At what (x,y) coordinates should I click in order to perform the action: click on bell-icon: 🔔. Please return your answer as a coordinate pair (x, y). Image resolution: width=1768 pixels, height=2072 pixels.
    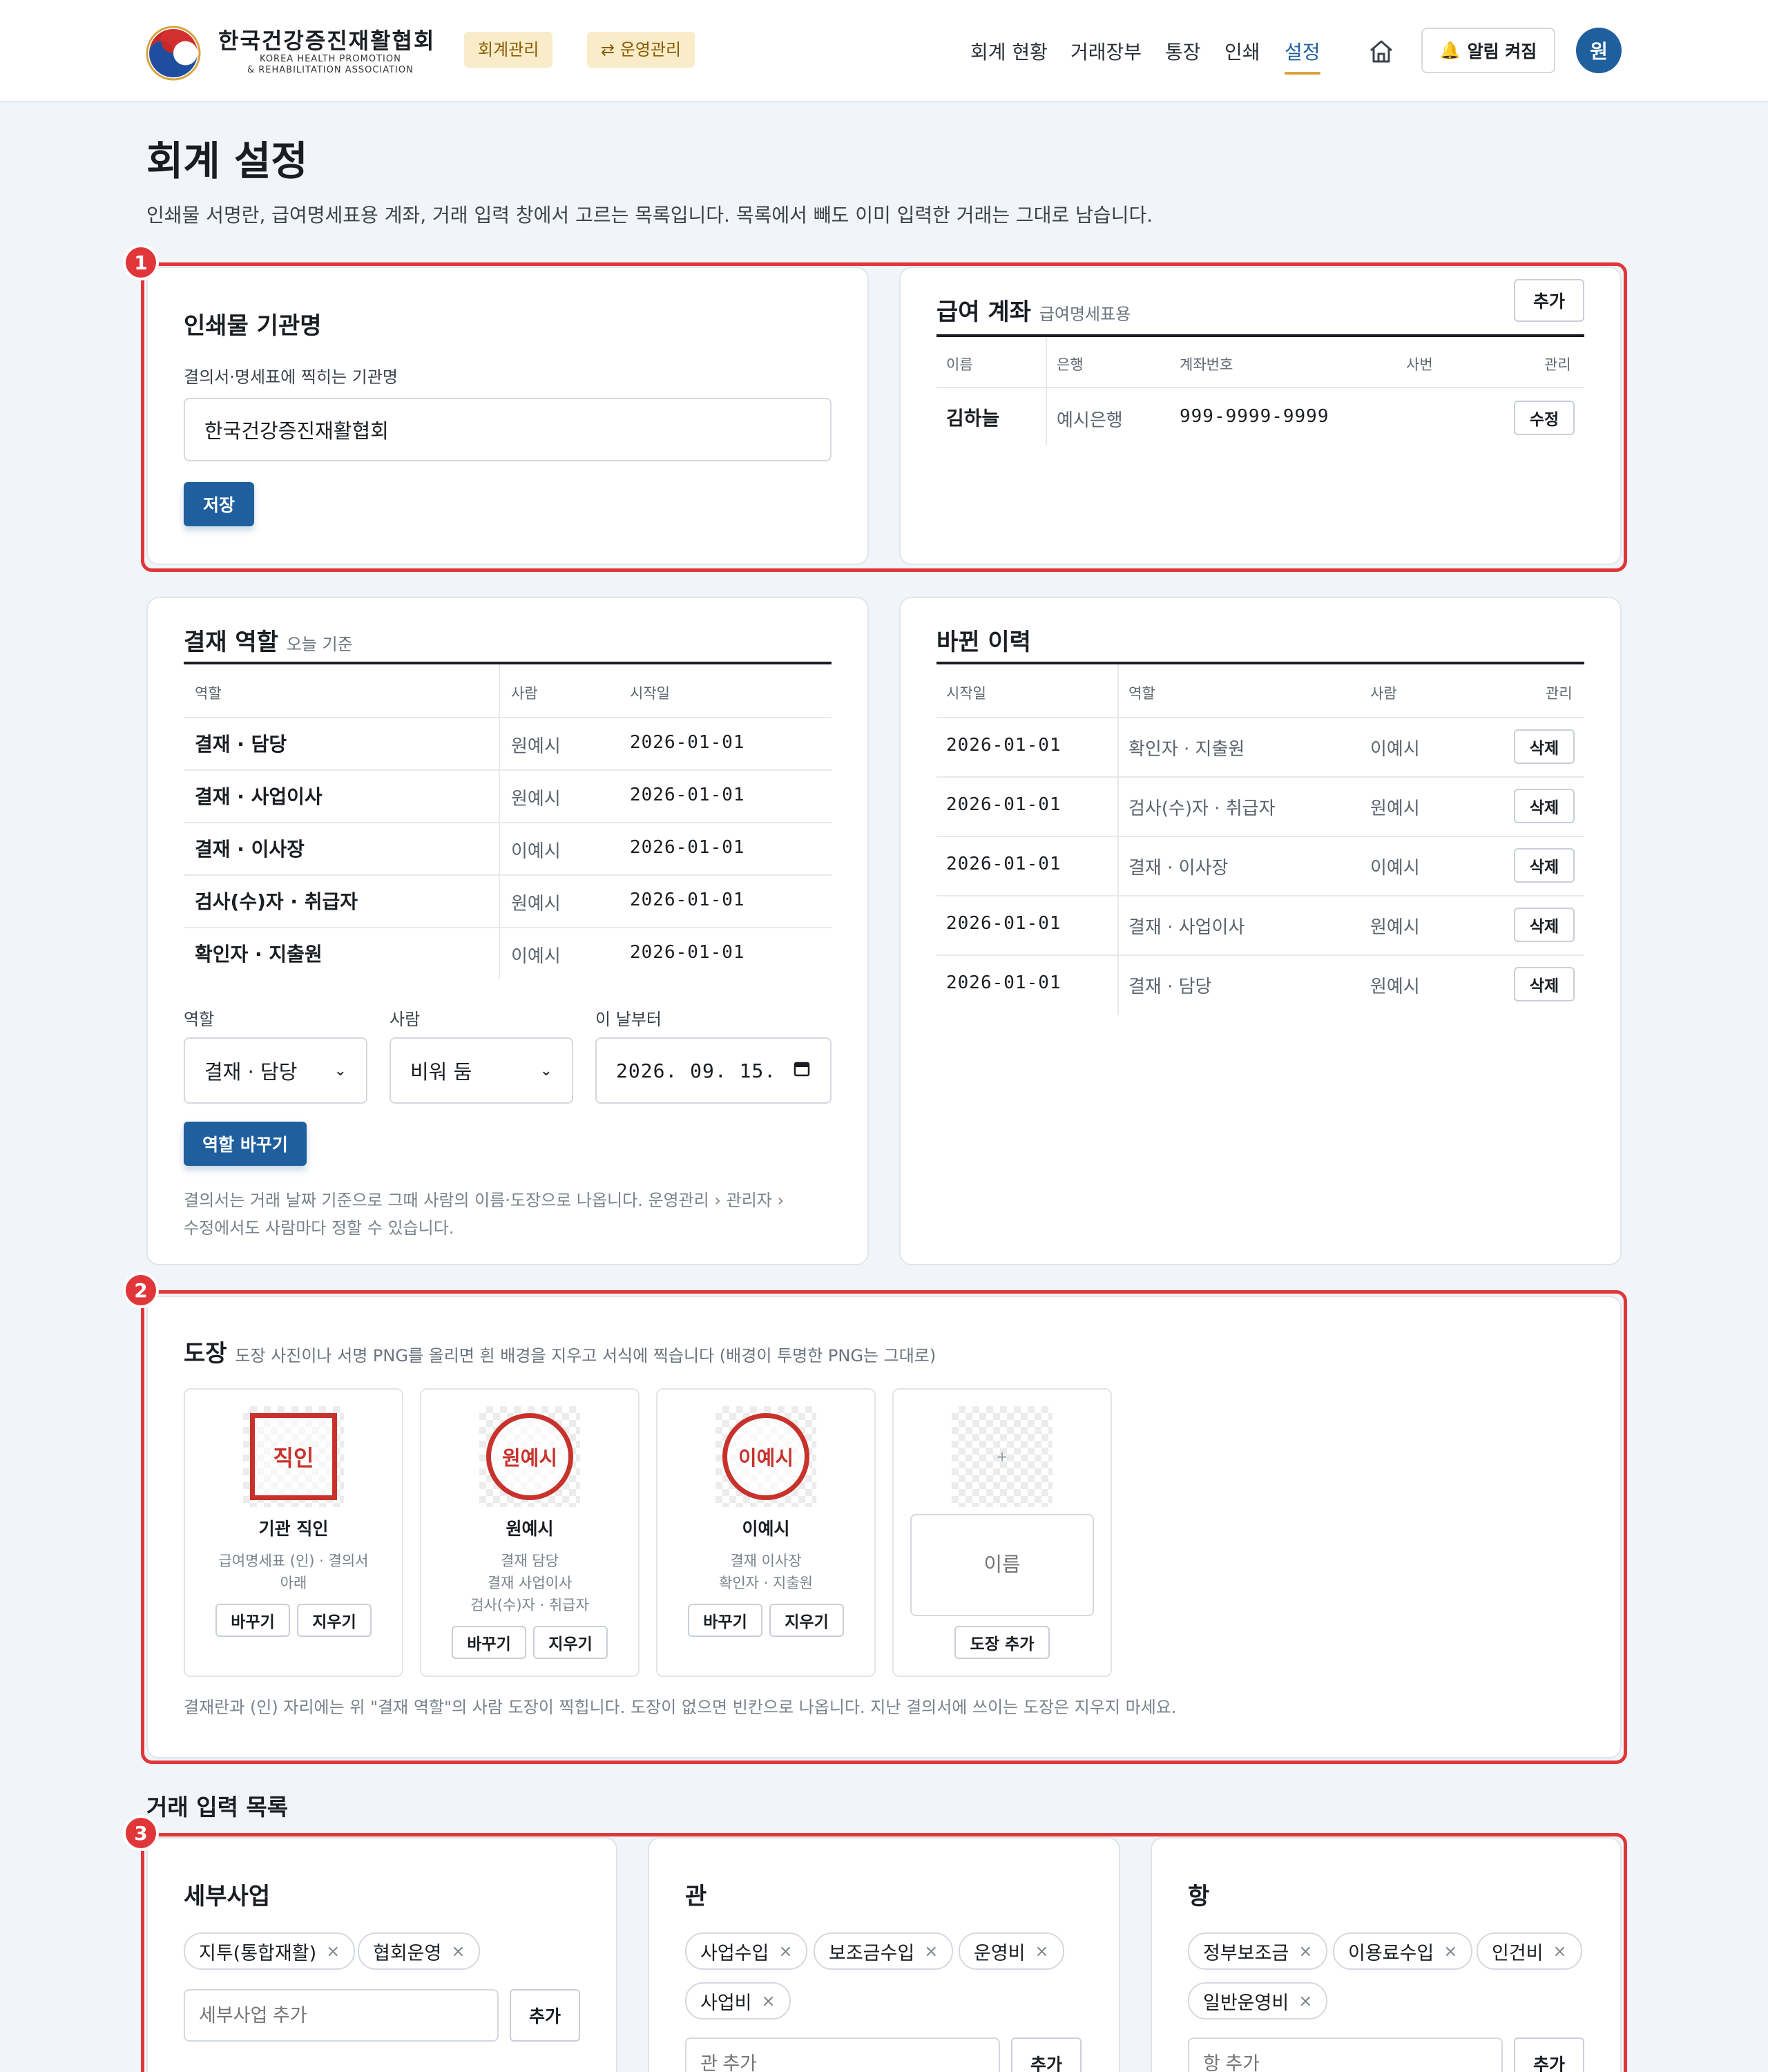
    Looking at the image, I should click on (1450, 50).